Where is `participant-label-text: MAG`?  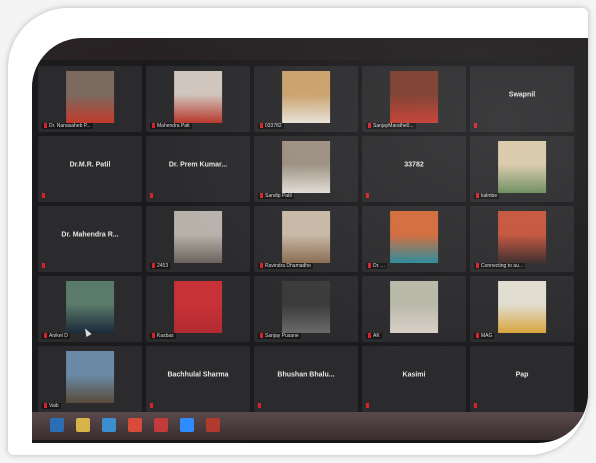 participant-label-text: MAG is located at coordinates (487, 336).